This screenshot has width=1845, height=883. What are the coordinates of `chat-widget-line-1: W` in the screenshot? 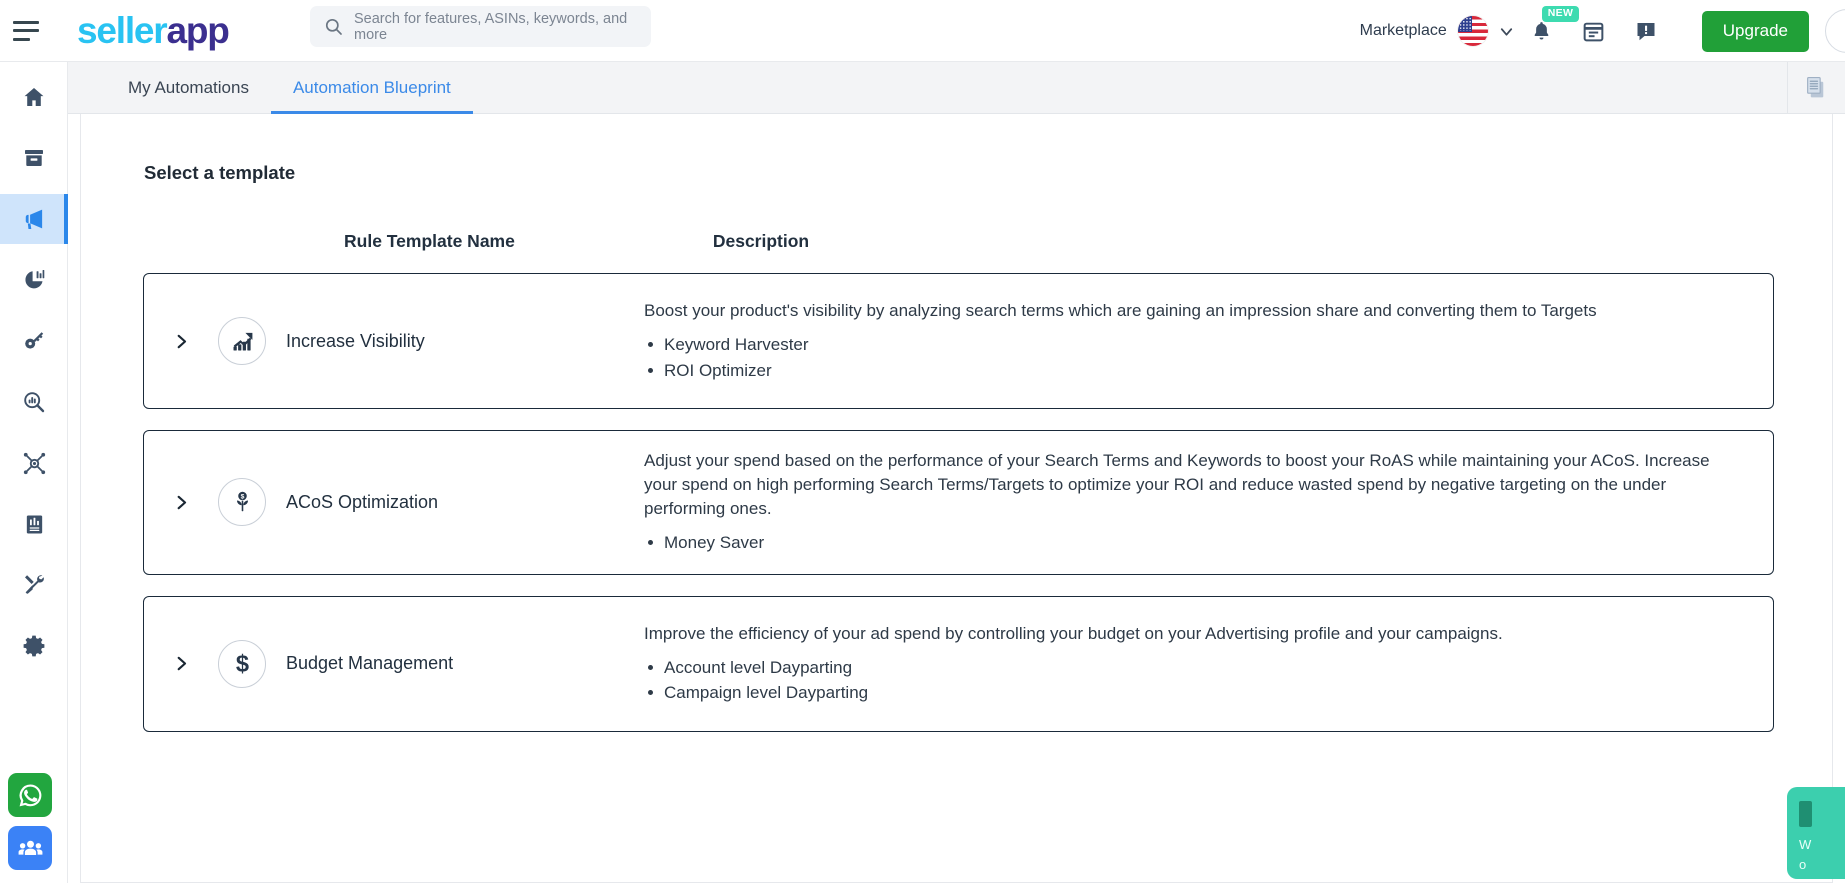 It's located at (1805, 844).